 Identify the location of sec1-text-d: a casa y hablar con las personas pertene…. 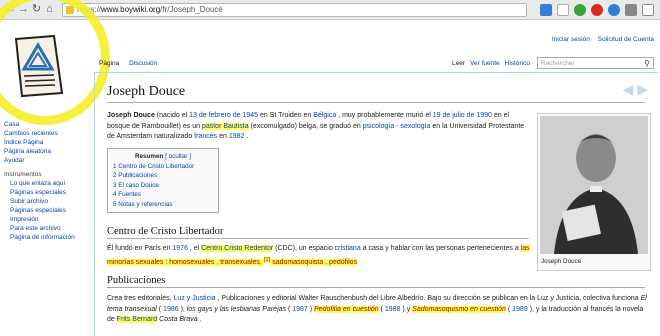
(440, 248).